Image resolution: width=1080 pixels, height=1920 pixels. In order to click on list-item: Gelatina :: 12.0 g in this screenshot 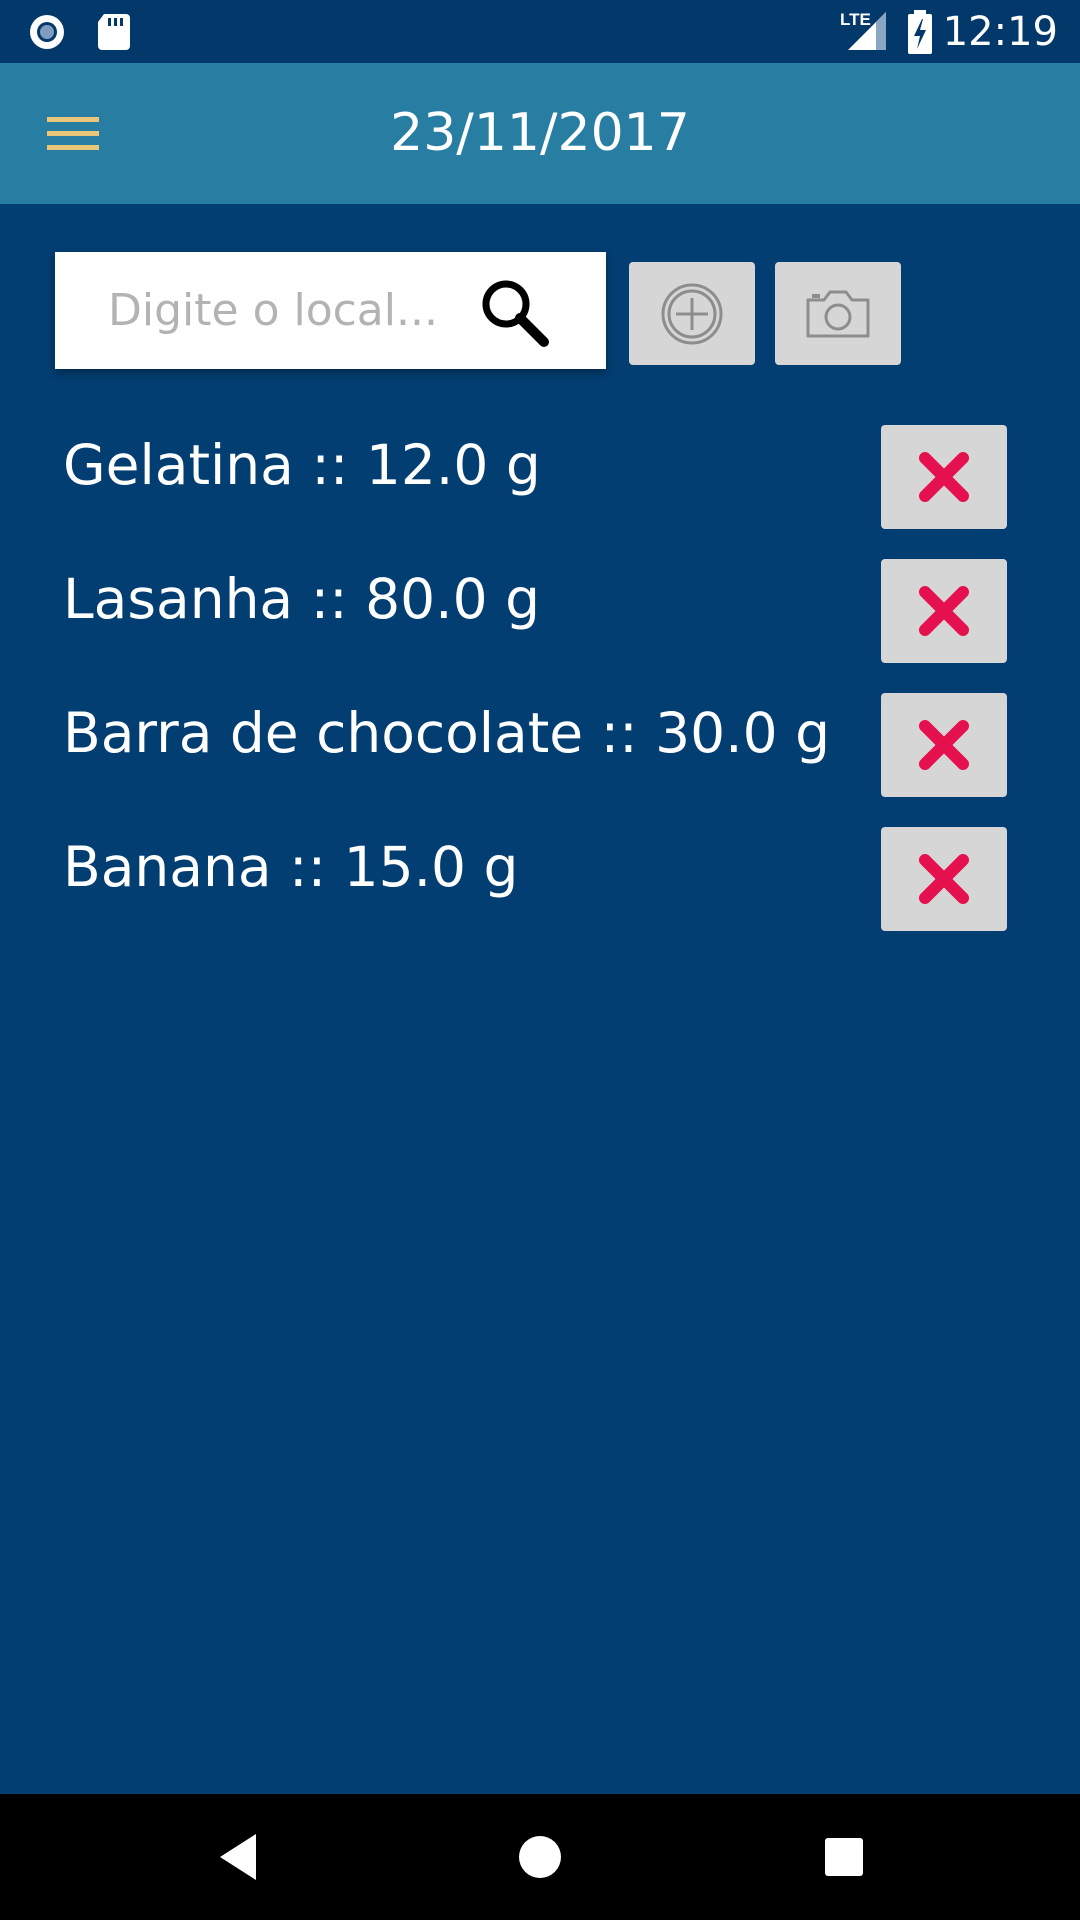, I will do `click(563, 477)`.